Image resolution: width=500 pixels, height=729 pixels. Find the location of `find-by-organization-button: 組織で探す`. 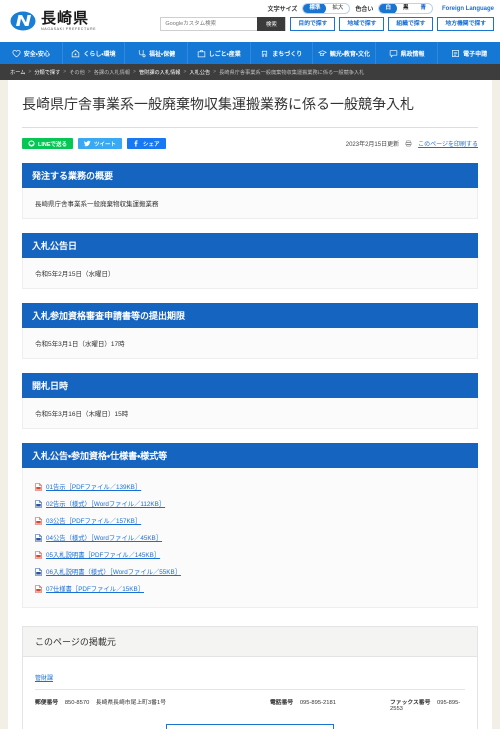

find-by-organization-button: 組織で探す is located at coordinates (411, 24).